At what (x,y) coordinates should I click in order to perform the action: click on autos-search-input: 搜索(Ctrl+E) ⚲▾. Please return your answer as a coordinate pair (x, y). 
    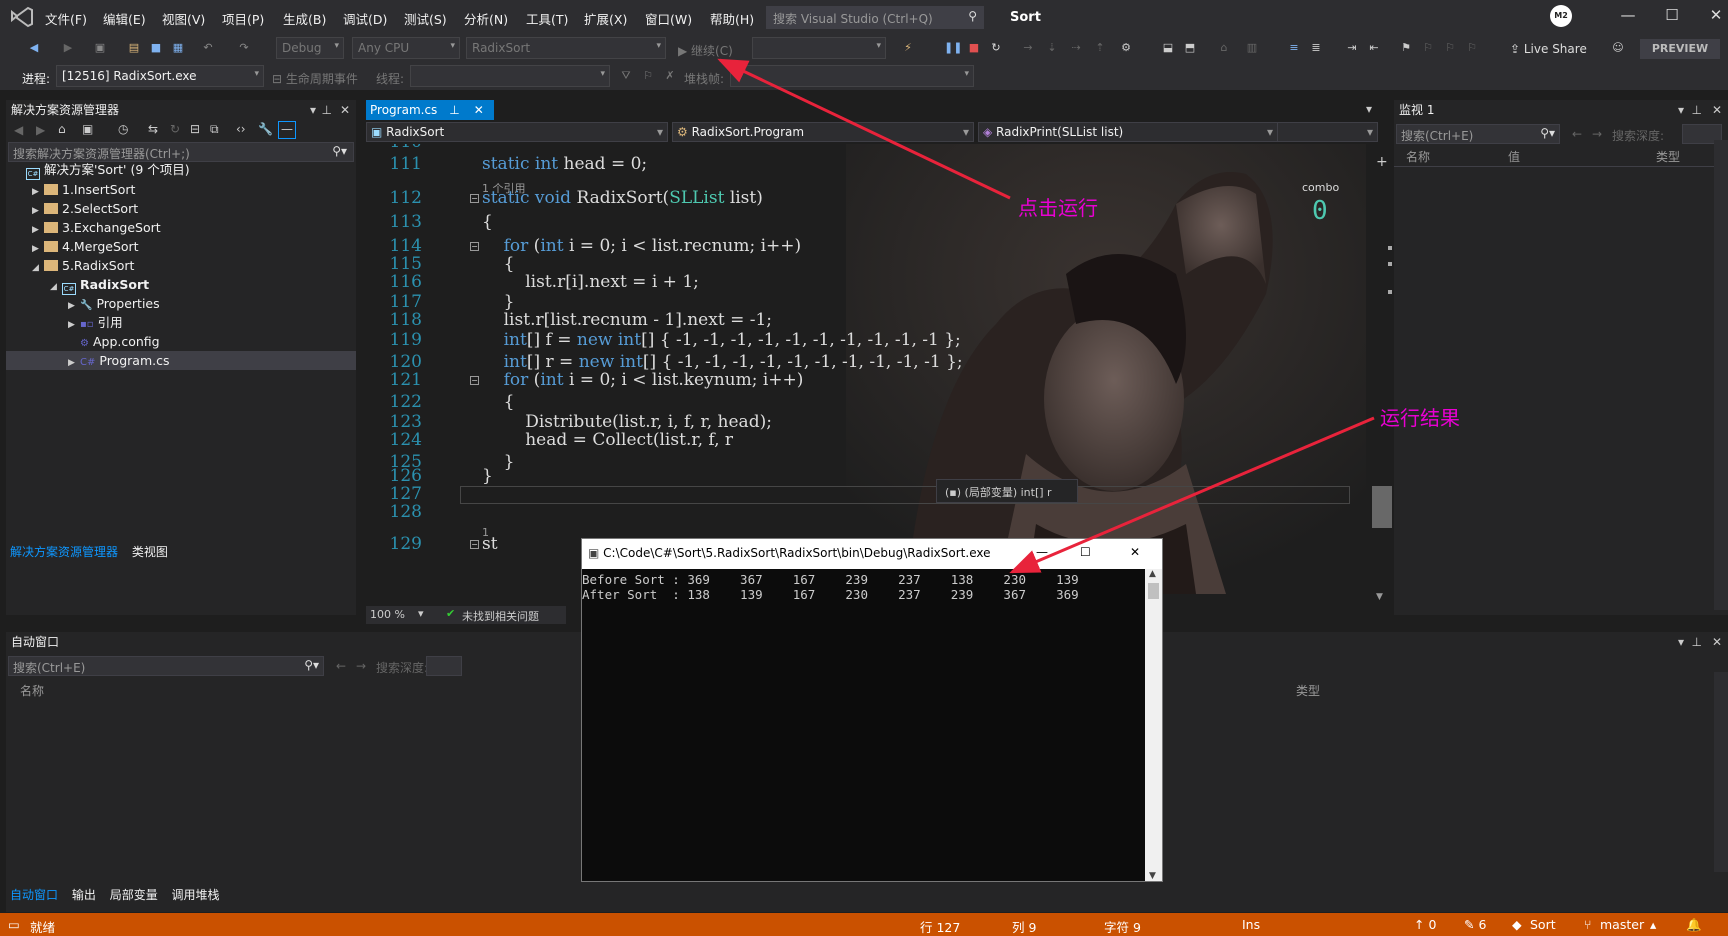
    Looking at the image, I should click on (166, 666).